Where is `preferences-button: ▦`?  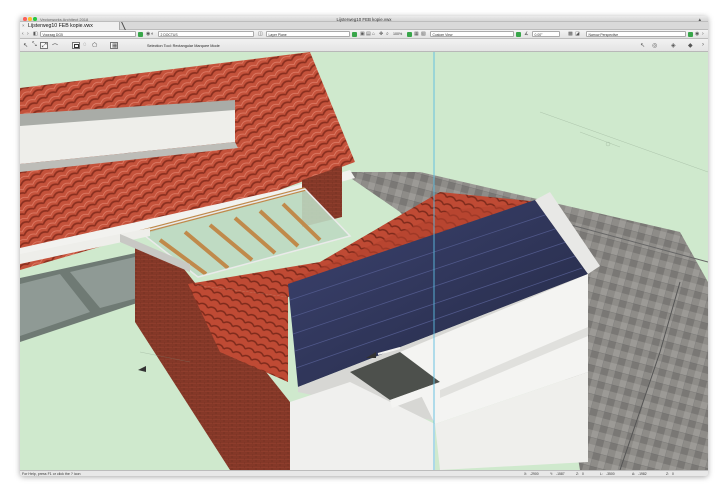
preferences-button: ▦ is located at coordinates (114, 45).